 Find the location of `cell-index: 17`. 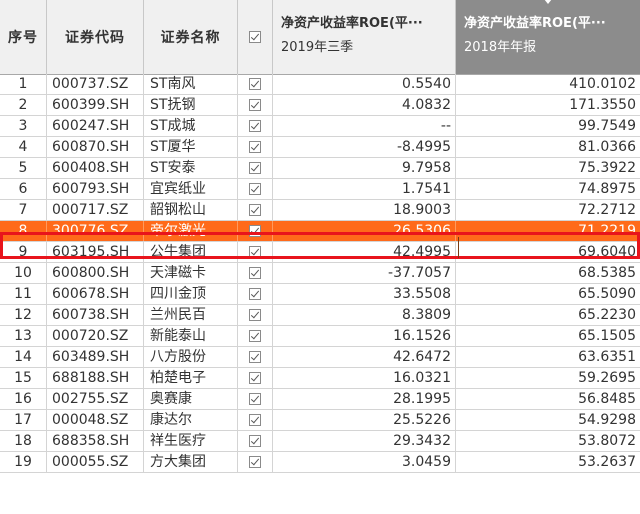

cell-index: 17 is located at coordinates (23, 420).